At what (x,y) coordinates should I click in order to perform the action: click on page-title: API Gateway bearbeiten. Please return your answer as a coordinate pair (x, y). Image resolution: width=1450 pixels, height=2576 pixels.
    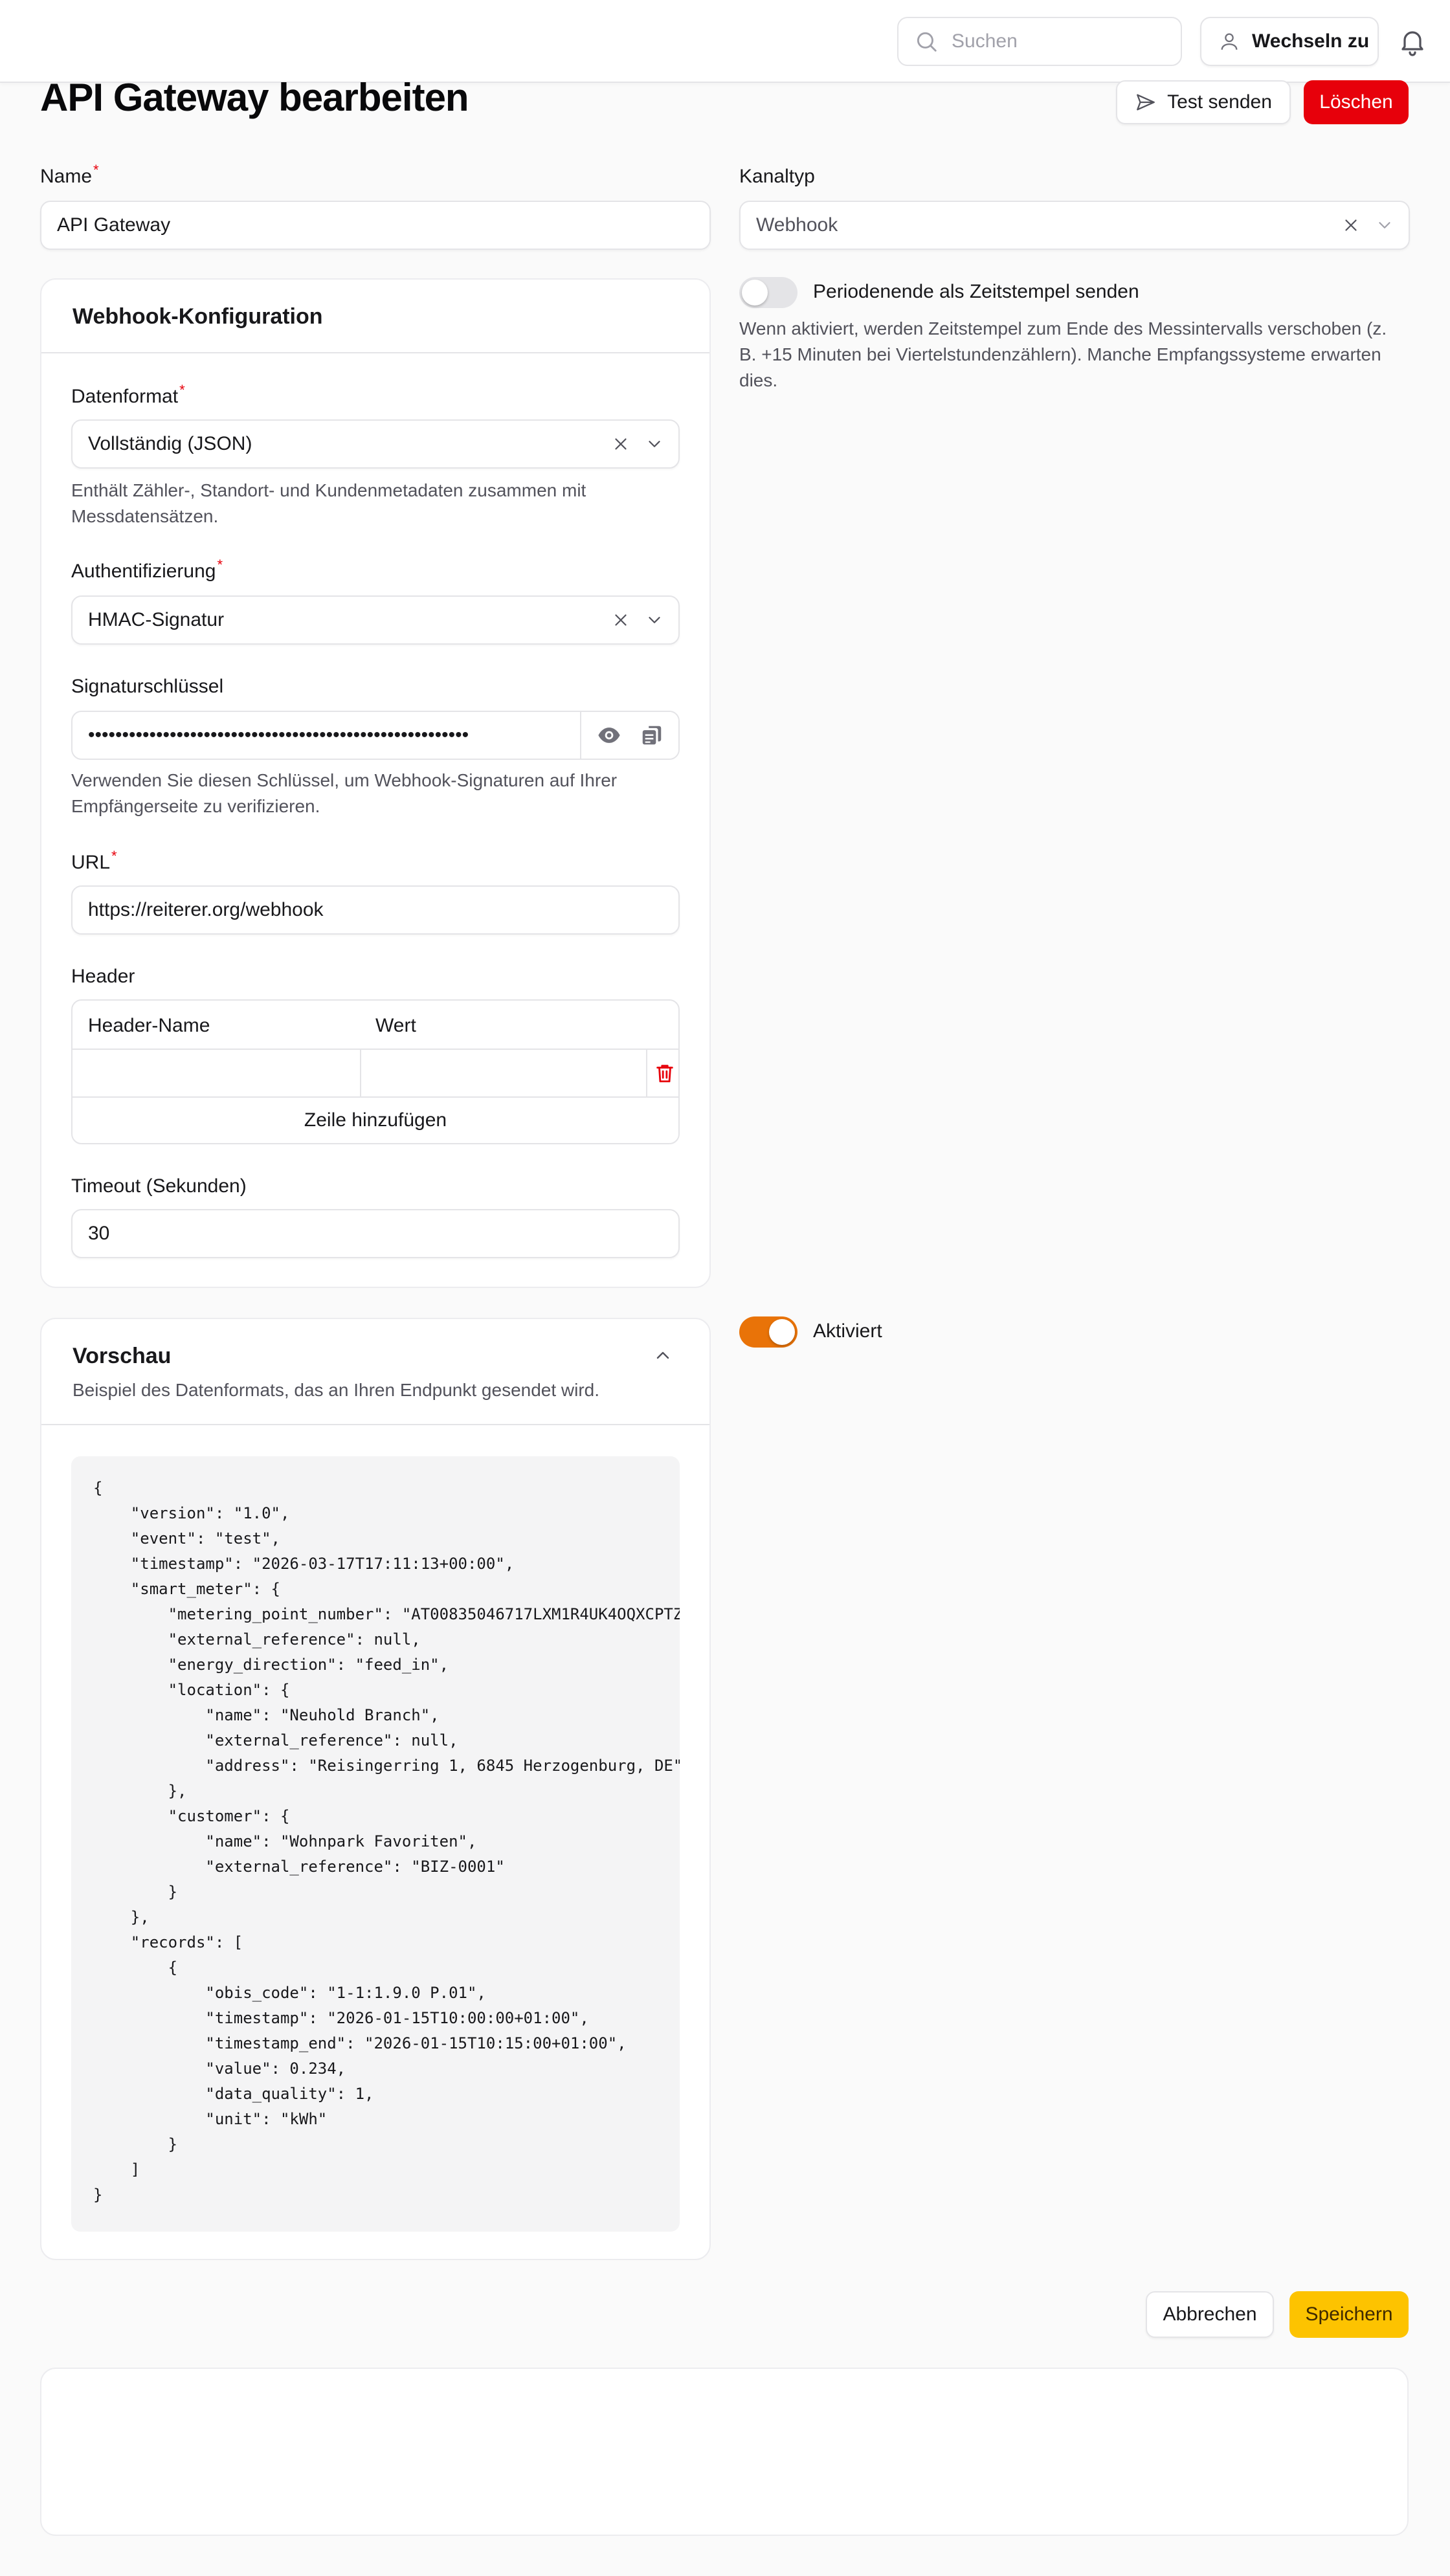
    Looking at the image, I should click on (254, 97).